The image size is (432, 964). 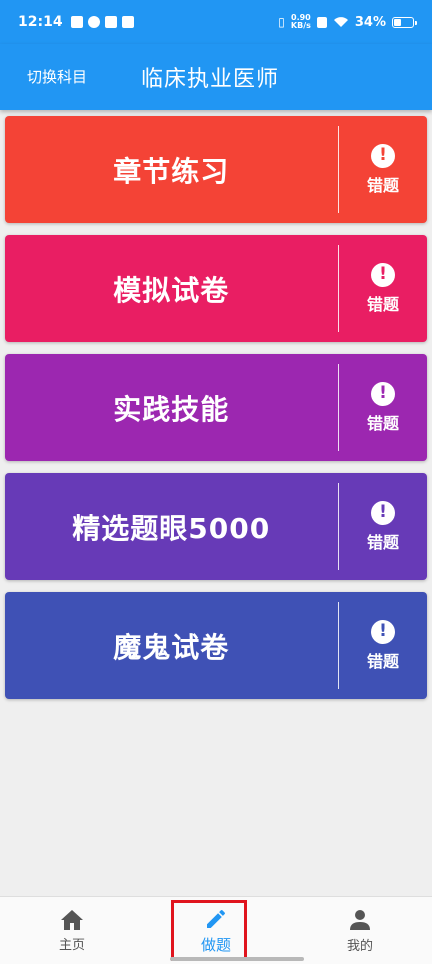 What do you see at coordinates (370, 22) in the screenshot?
I see `battery-percent: 34%` at bounding box center [370, 22].